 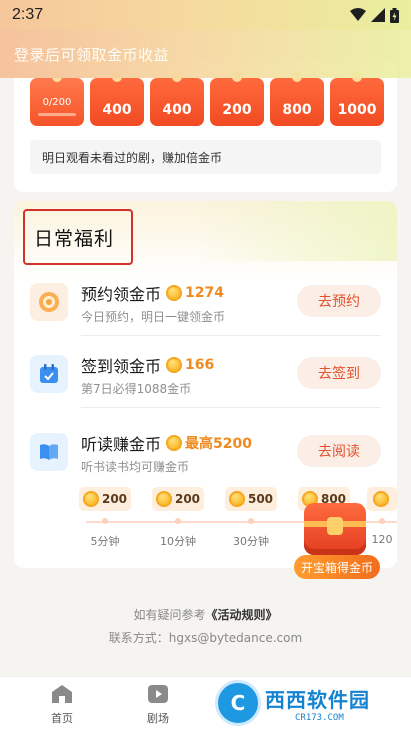 I want to click on treasure-chest: 开宝箱得金币, so click(x=336, y=539).